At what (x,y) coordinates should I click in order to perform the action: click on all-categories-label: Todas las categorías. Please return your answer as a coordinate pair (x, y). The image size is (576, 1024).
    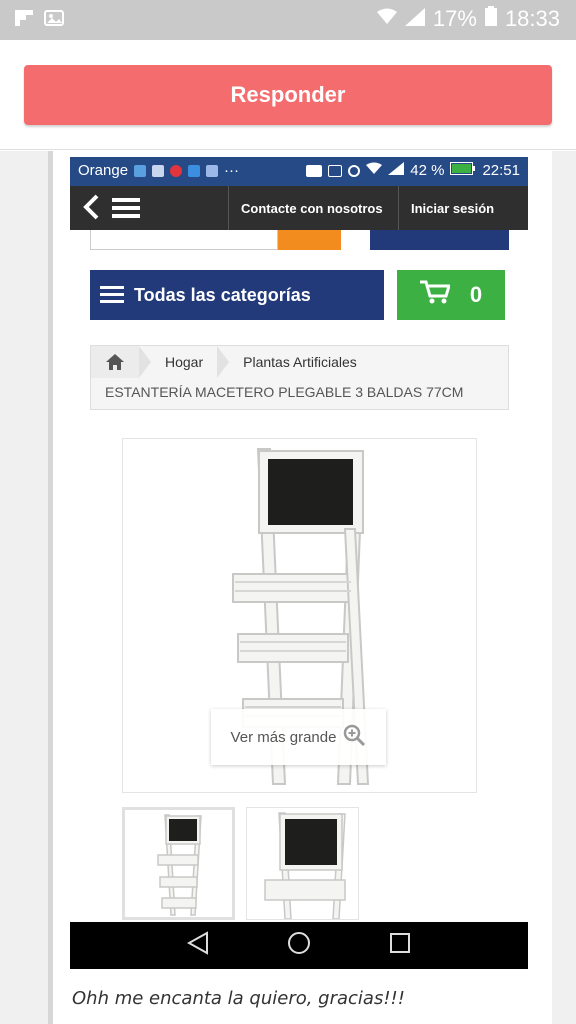
    Looking at the image, I should click on (222, 294).